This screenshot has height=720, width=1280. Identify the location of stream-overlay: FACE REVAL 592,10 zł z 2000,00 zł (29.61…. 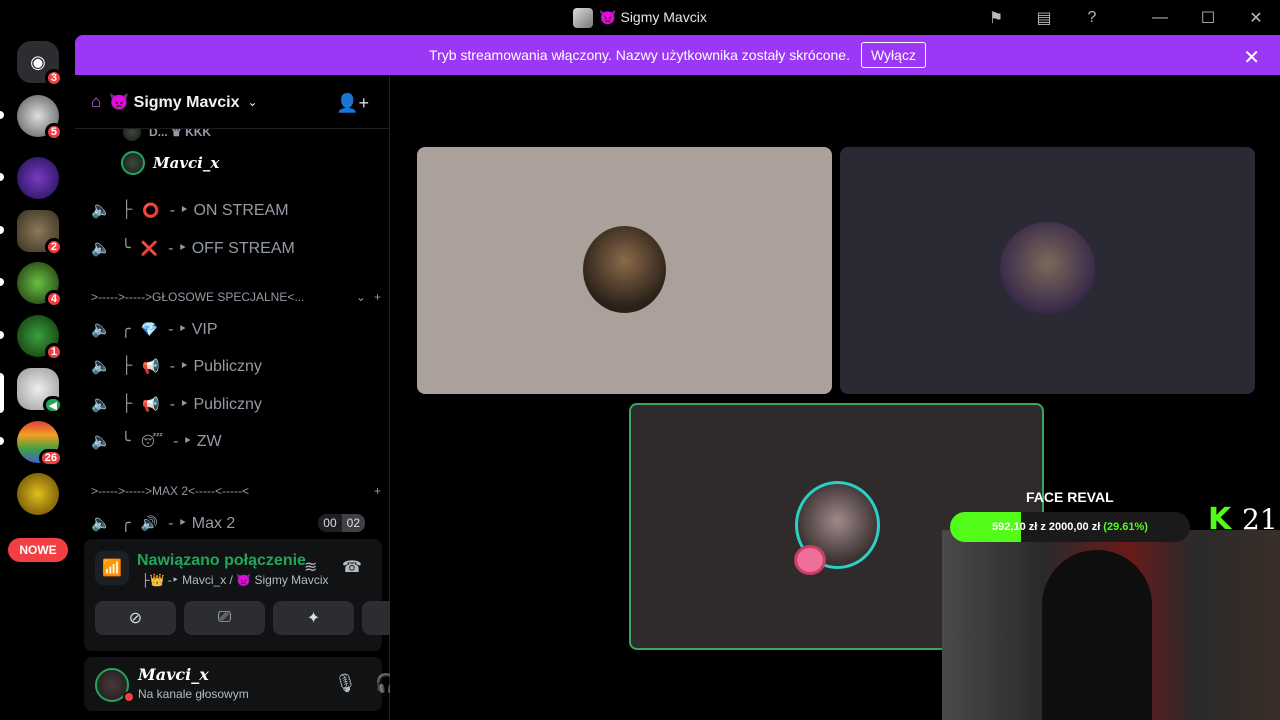
(1111, 602).